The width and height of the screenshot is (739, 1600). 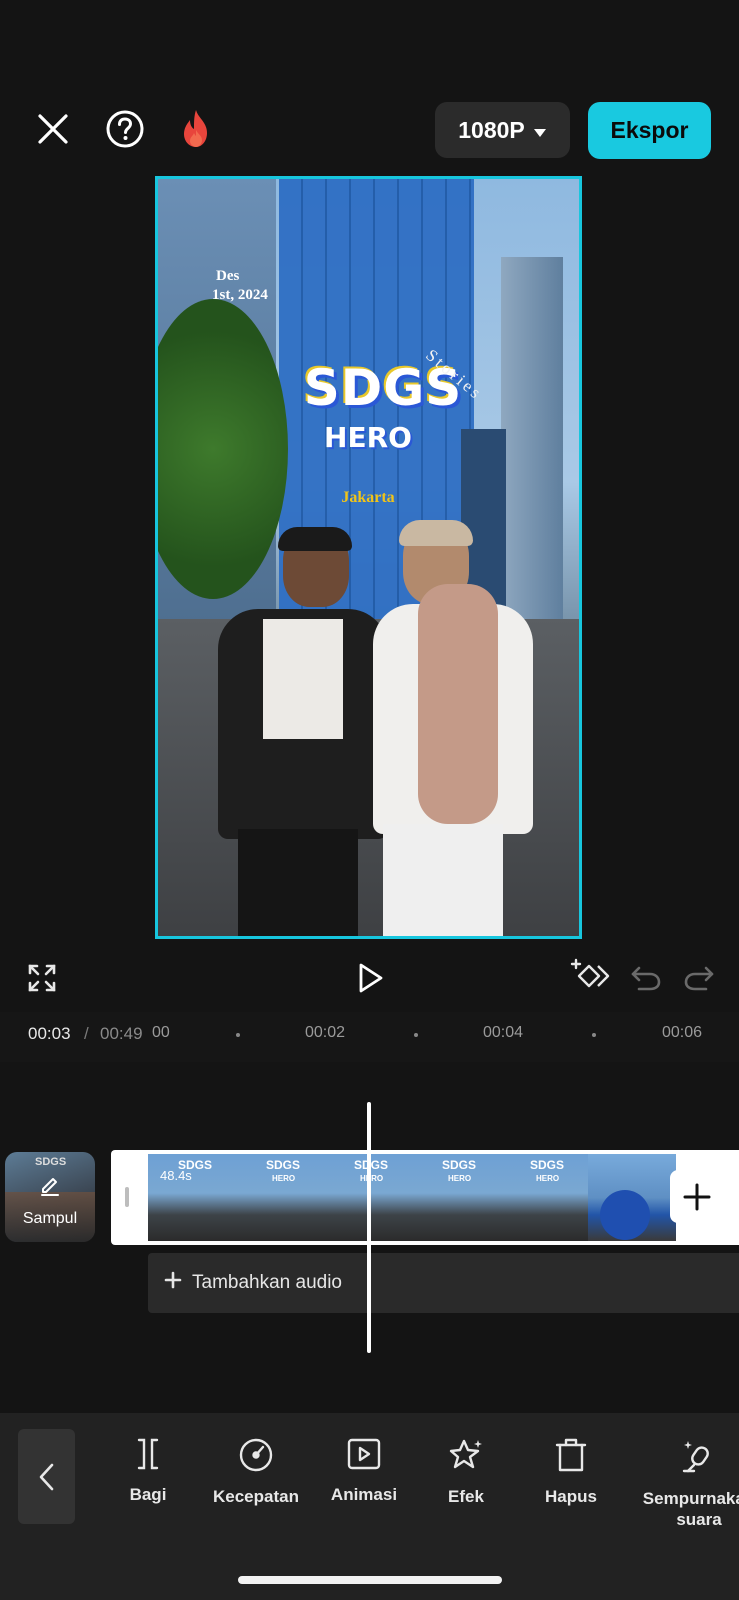 What do you see at coordinates (503, 1032) in the screenshot?
I see `ruler-tick: 00:04` at bounding box center [503, 1032].